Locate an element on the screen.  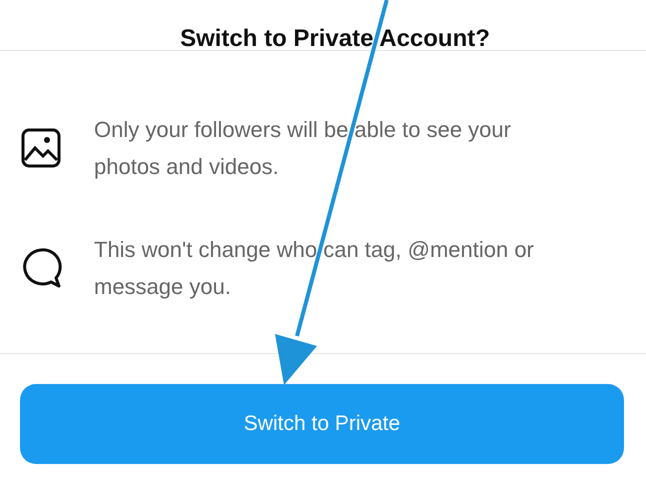
speech-bubble-icon is located at coordinates (41, 268).